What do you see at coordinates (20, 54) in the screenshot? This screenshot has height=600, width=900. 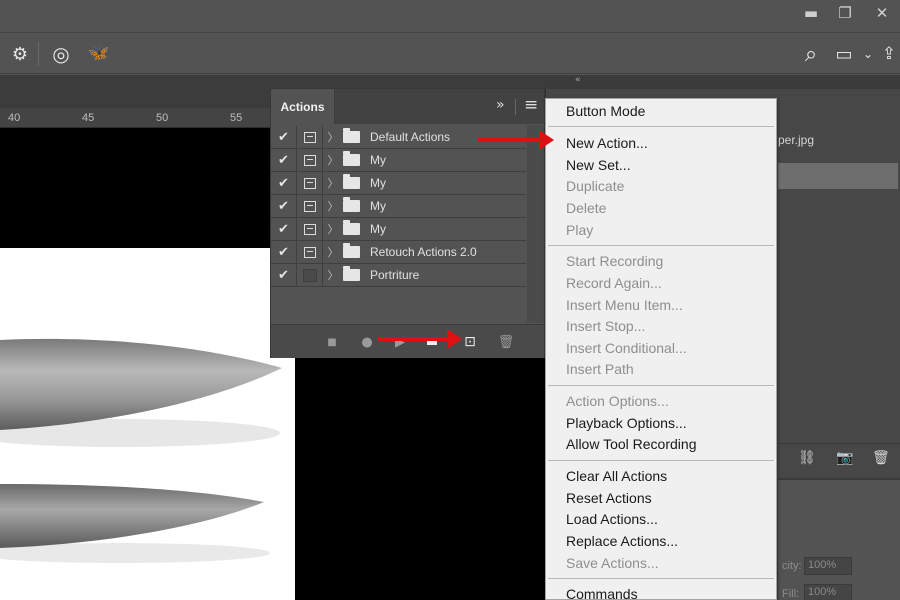 I see `gear-icon: ⚙` at bounding box center [20, 54].